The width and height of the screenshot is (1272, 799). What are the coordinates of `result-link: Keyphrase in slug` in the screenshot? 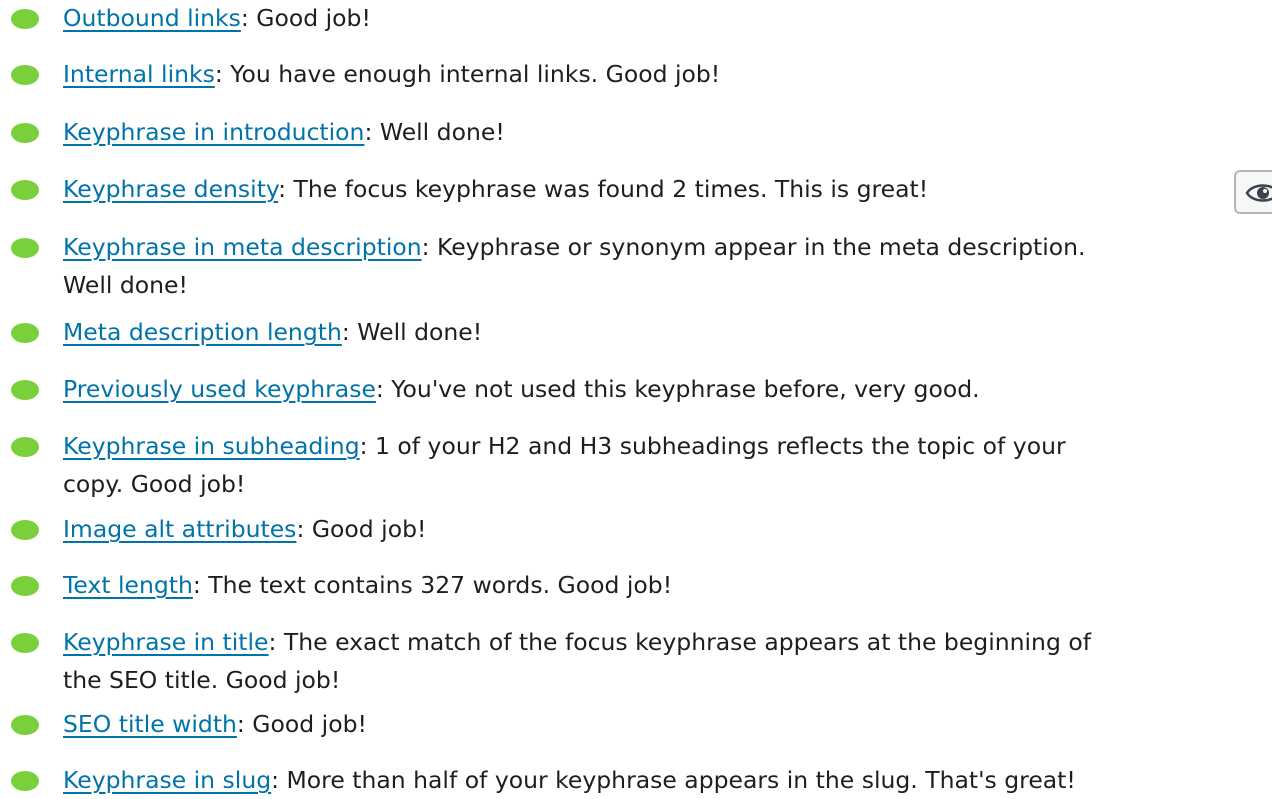 It's located at (167, 780).